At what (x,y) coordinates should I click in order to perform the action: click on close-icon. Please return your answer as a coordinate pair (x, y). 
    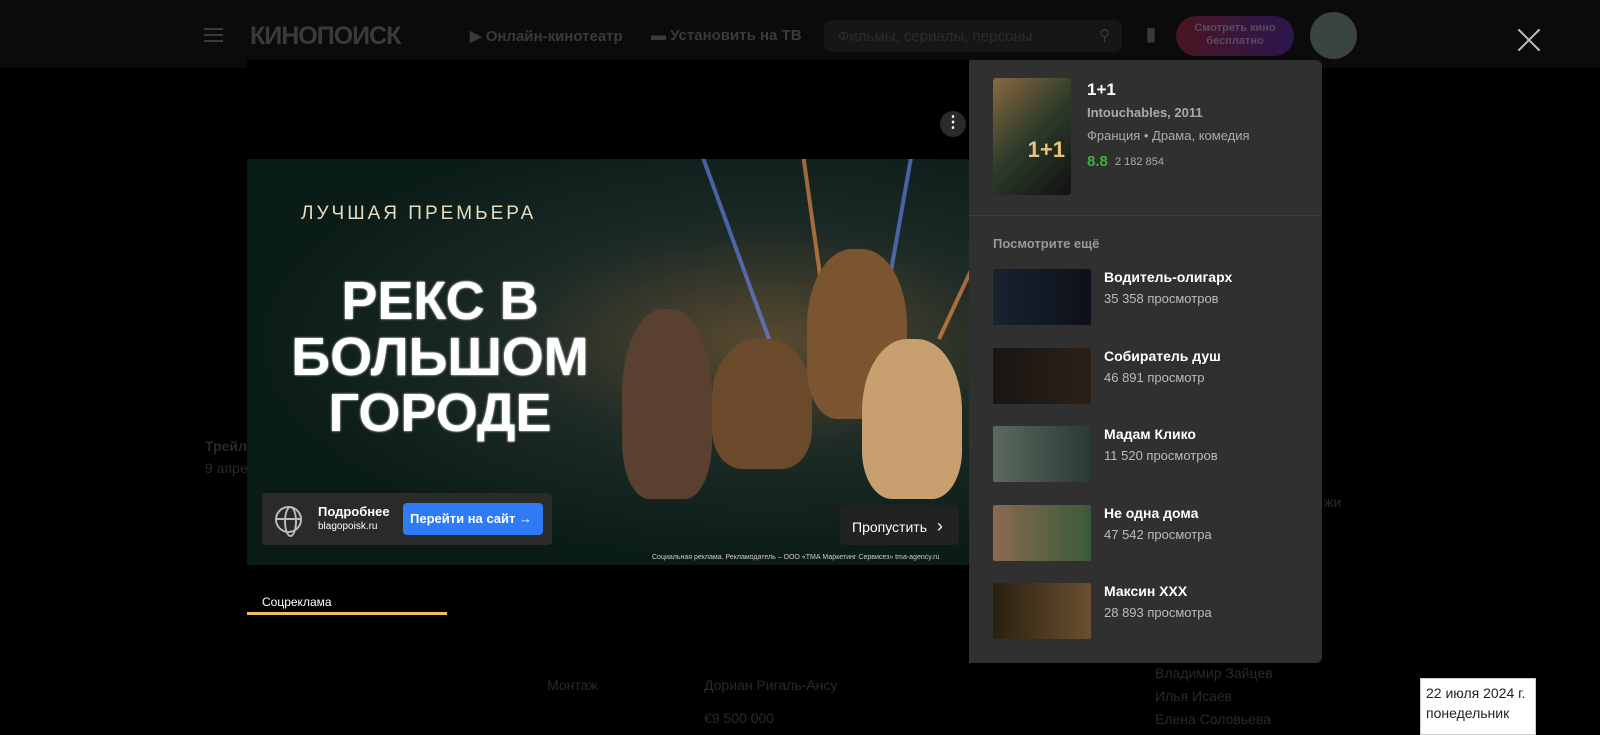
    Looking at the image, I should click on (1529, 40).